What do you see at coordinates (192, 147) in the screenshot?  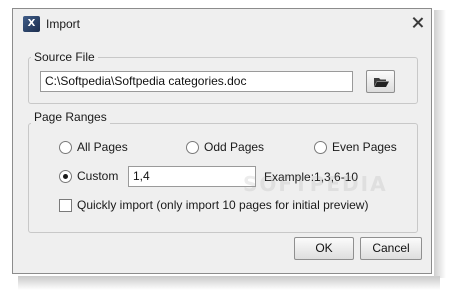 I see `radio-odd-pages-indicator` at bounding box center [192, 147].